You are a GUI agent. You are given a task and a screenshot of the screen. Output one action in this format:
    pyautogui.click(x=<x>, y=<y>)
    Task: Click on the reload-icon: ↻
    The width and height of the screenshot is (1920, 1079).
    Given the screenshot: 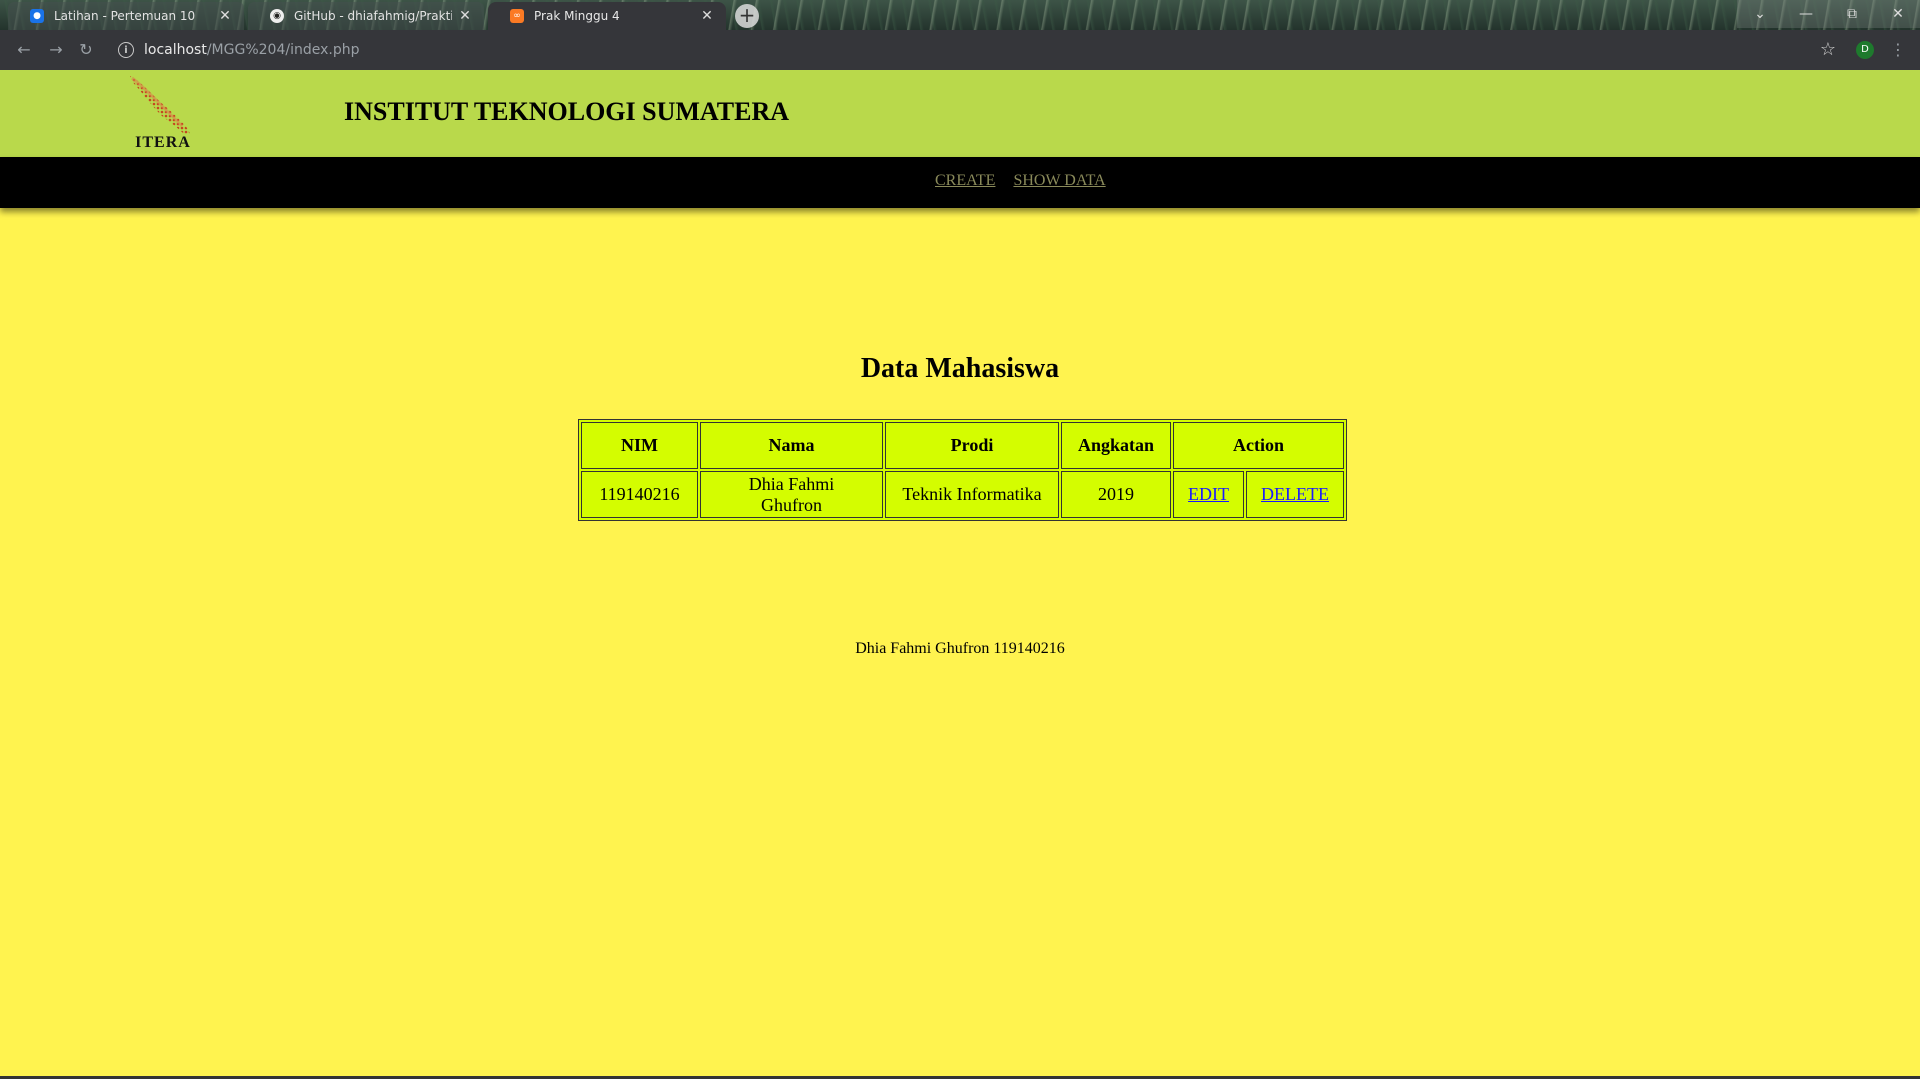 What is the action you would take?
    pyautogui.click(x=86, y=50)
    